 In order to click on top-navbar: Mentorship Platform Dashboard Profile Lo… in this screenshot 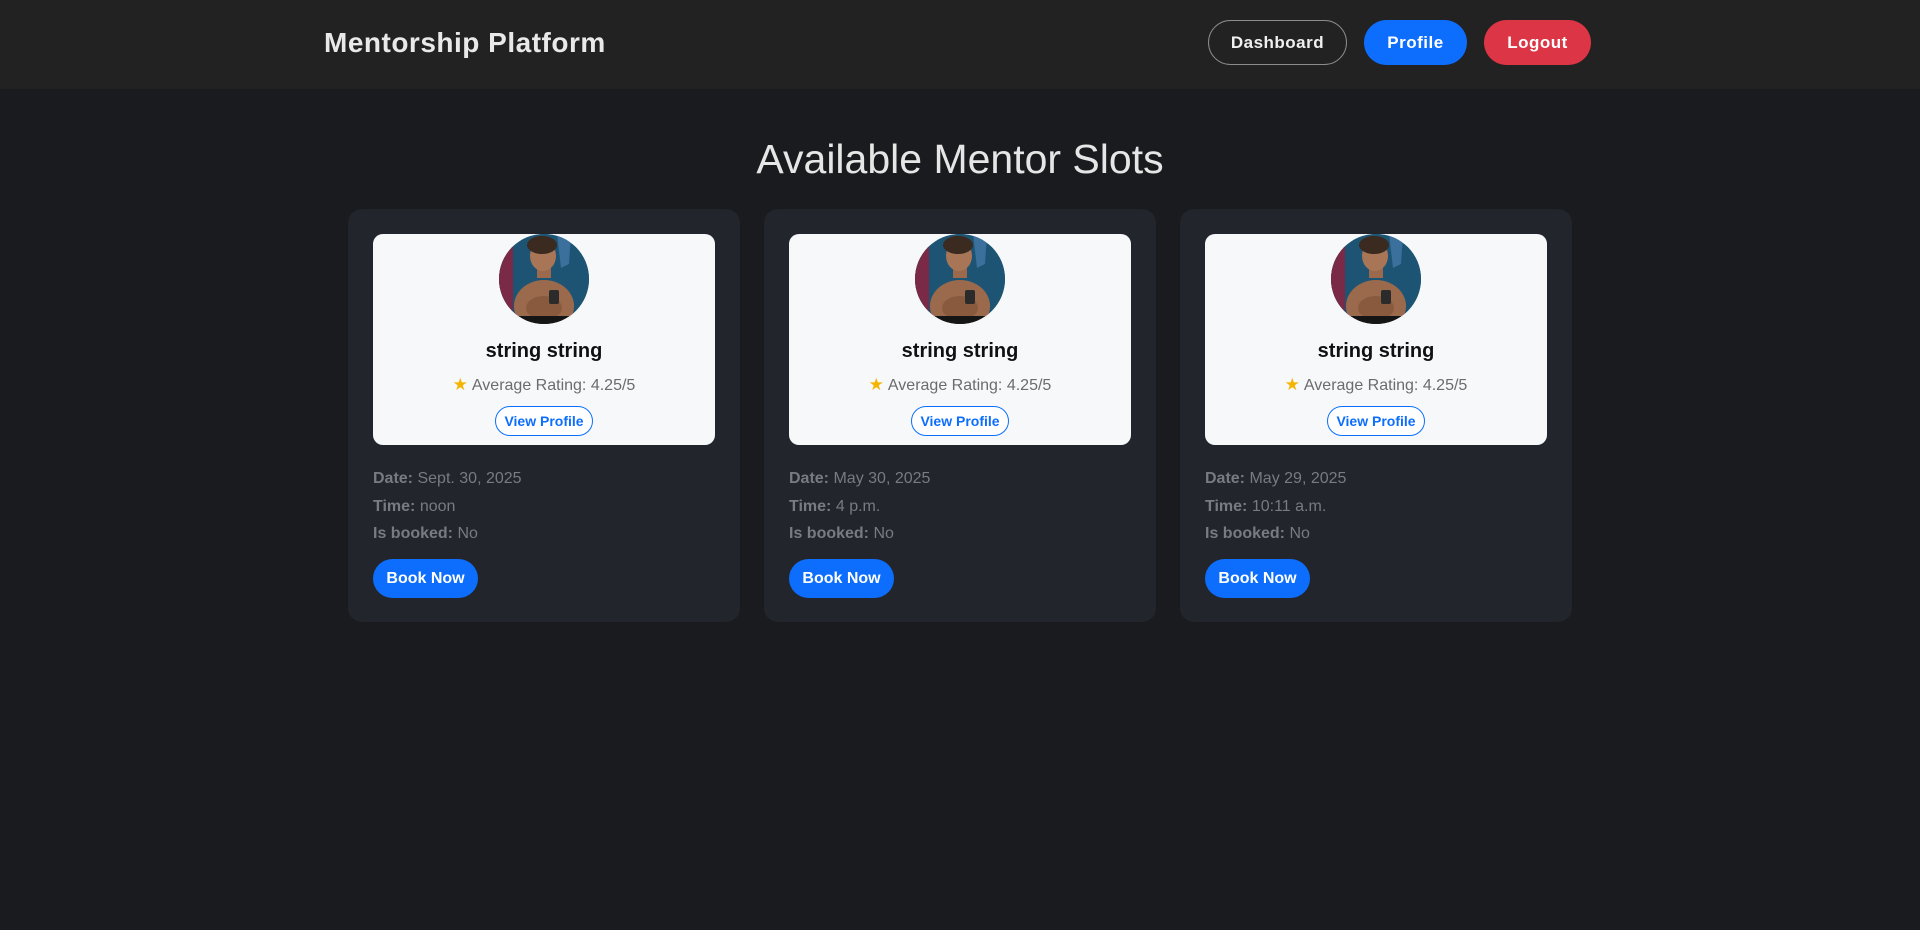, I will do `click(960, 44)`.